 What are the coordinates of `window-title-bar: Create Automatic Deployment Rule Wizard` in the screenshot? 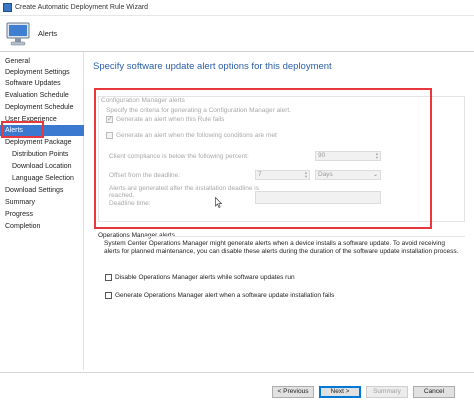 It's located at (237, 8).